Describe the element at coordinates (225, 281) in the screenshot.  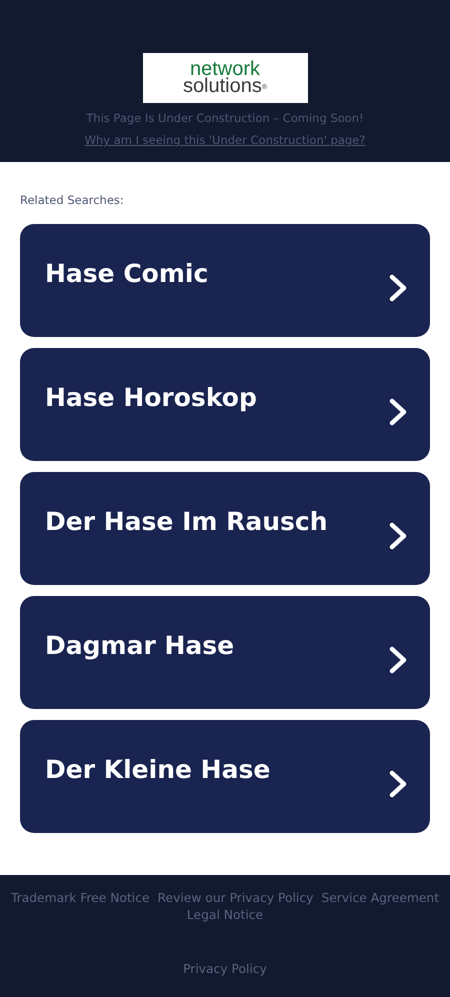
I see `related-search-link: Hase Comic` at that location.